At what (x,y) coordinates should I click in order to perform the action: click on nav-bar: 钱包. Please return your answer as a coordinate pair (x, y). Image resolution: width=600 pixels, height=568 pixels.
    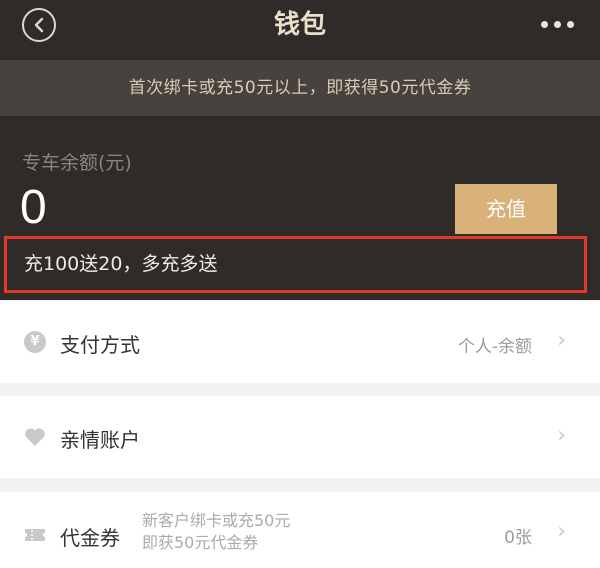
    Looking at the image, I should click on (300, 25).